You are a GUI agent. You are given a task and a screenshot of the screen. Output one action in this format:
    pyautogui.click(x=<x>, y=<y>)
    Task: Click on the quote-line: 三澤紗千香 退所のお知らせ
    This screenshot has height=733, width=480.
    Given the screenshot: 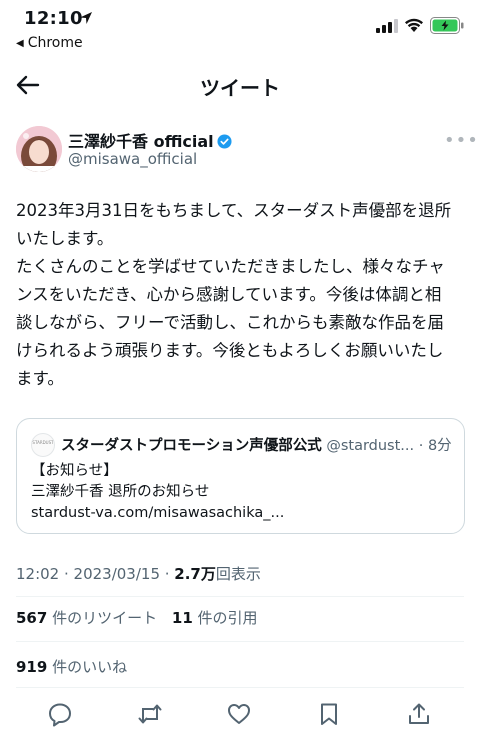 What is the action you would take?
    pyautogui.click(x=120, y=492)
    